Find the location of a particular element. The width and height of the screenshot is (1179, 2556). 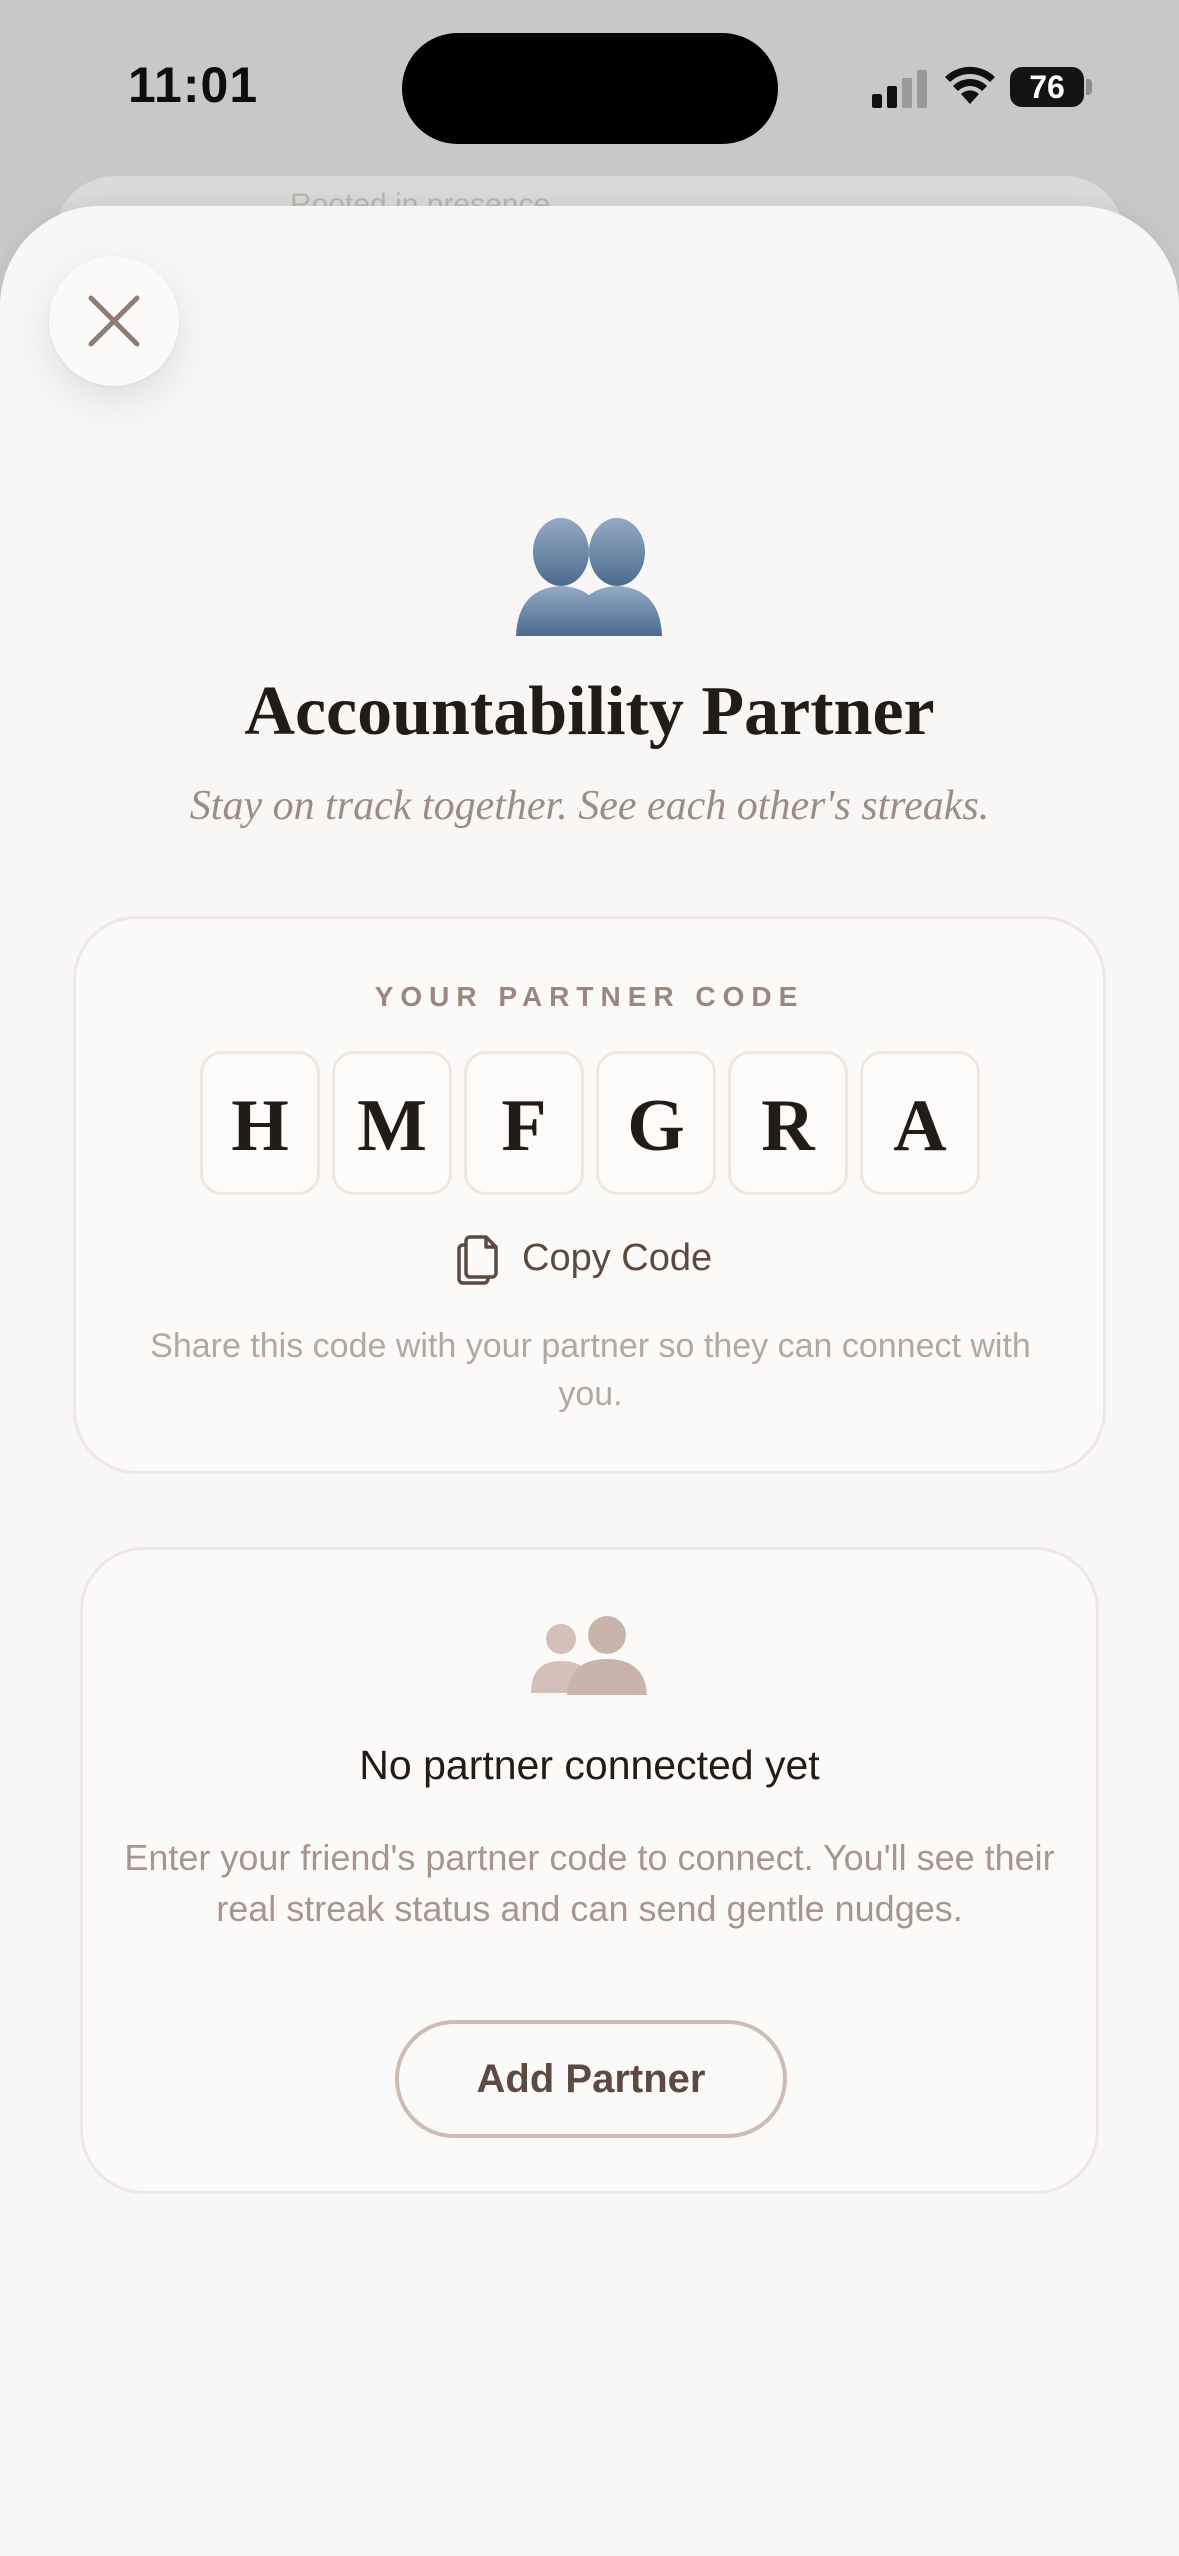

code-letter: F is located at coordinates (524, 1123).